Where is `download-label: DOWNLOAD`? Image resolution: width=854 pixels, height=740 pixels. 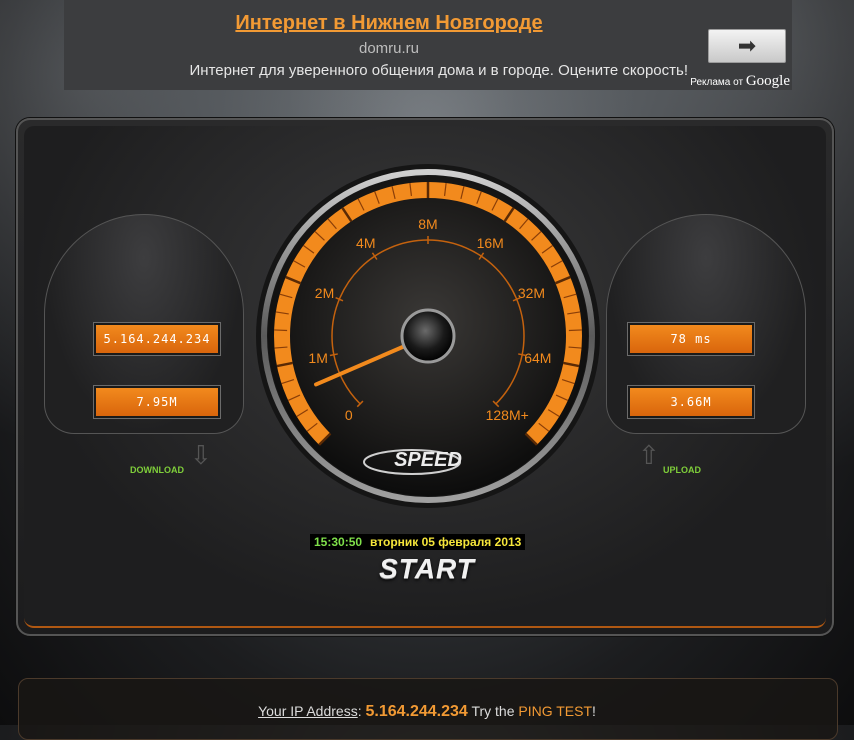
download-label: DOWNLOAD is located at coordinates (157, 470).